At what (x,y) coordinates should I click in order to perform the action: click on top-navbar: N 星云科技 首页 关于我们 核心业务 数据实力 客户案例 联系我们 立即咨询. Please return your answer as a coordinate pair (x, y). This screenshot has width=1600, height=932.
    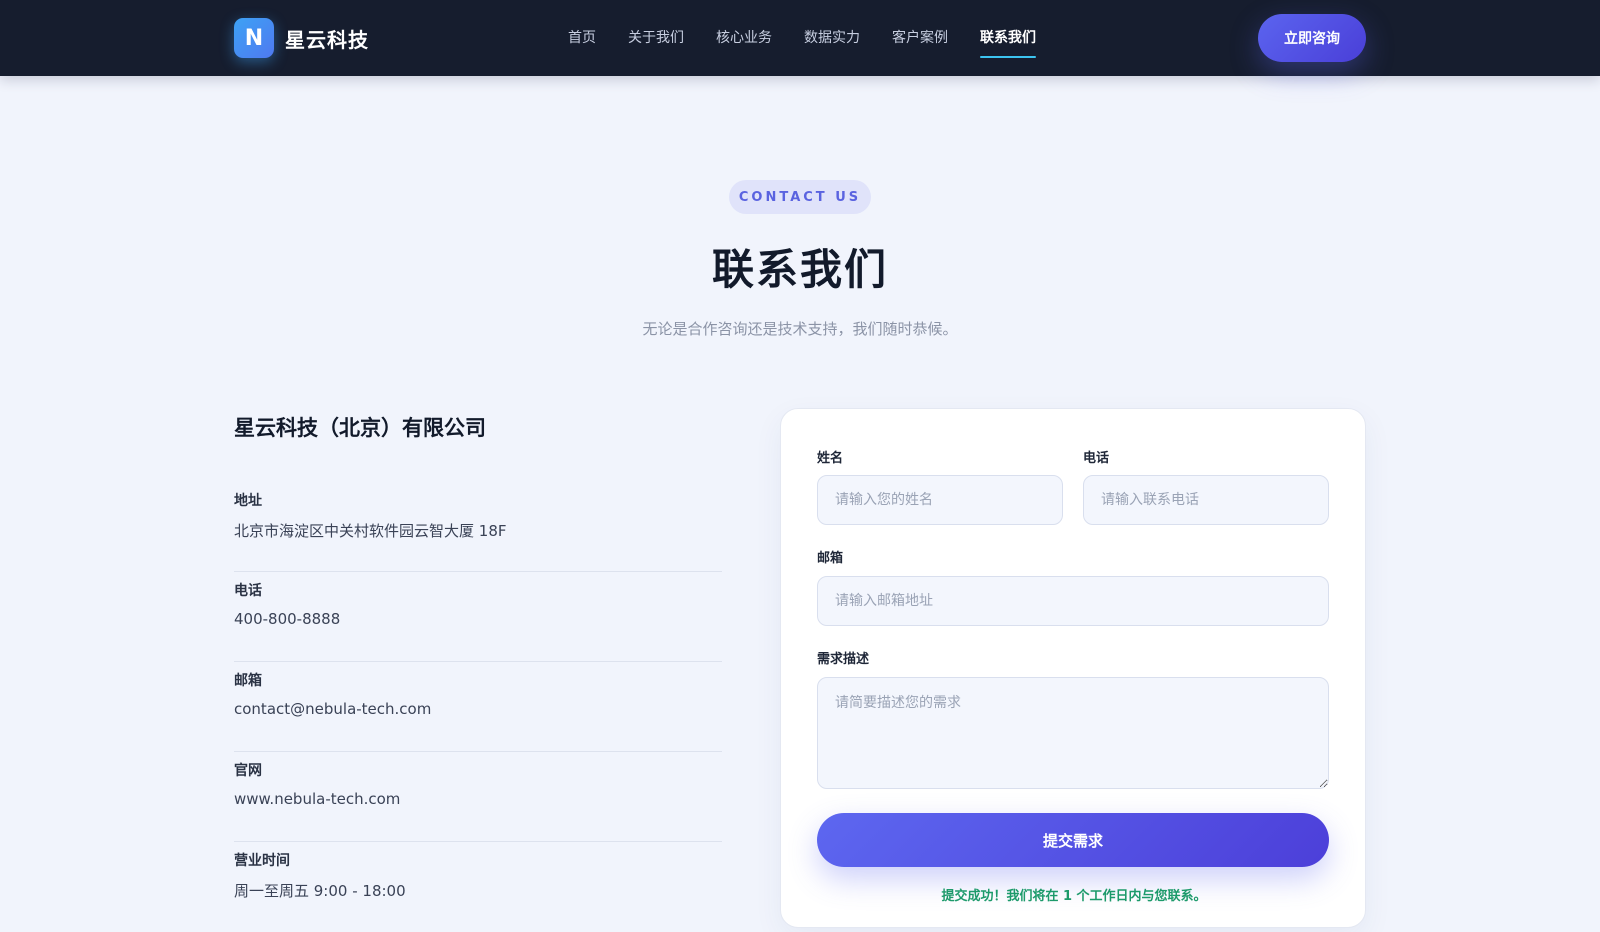
    Looking at the image, I should click on (800, 38).